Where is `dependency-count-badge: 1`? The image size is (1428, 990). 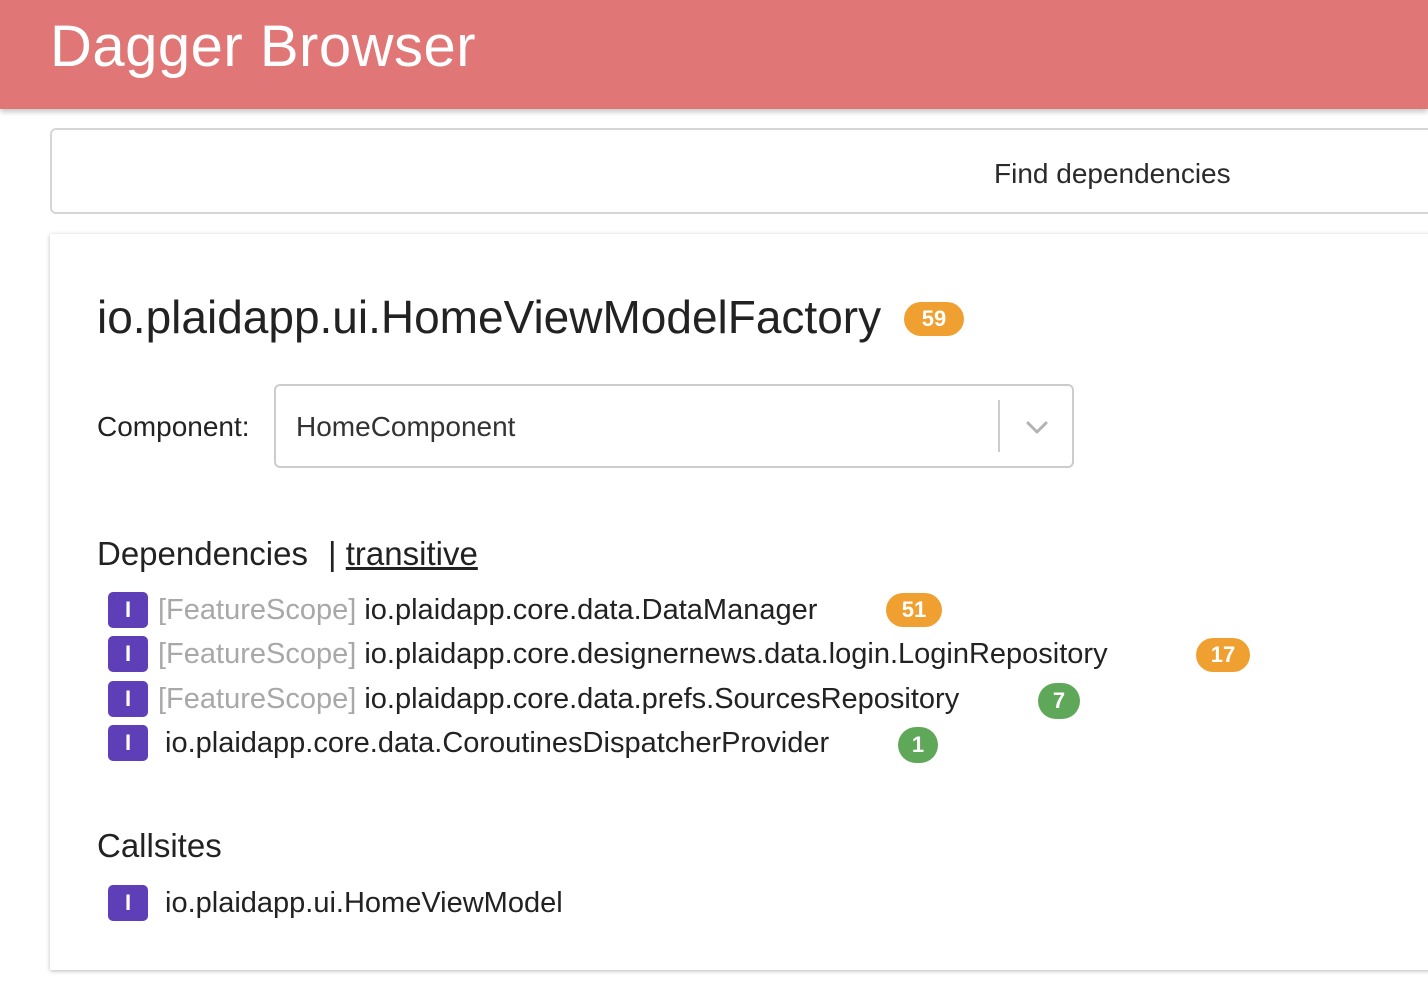
dependency-count-badge: 1 is located at coordinates (918, 745).